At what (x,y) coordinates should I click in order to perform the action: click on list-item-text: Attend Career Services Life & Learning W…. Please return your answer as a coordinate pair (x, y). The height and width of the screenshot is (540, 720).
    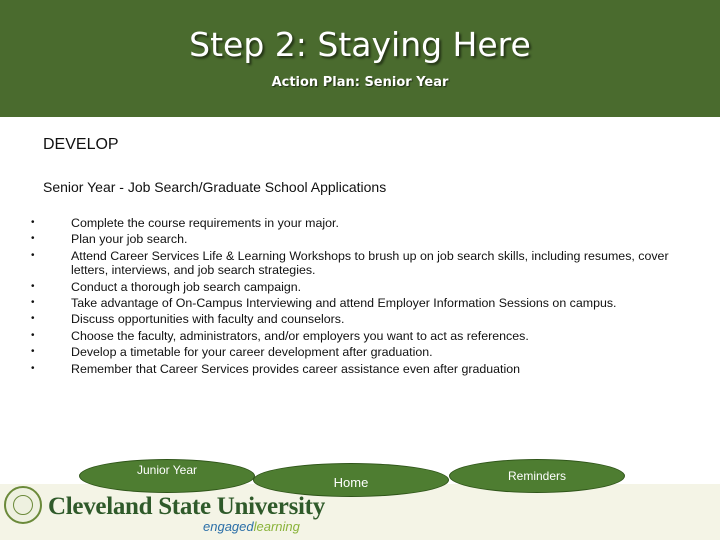
    Looking at the image, I should click on (370, 263).